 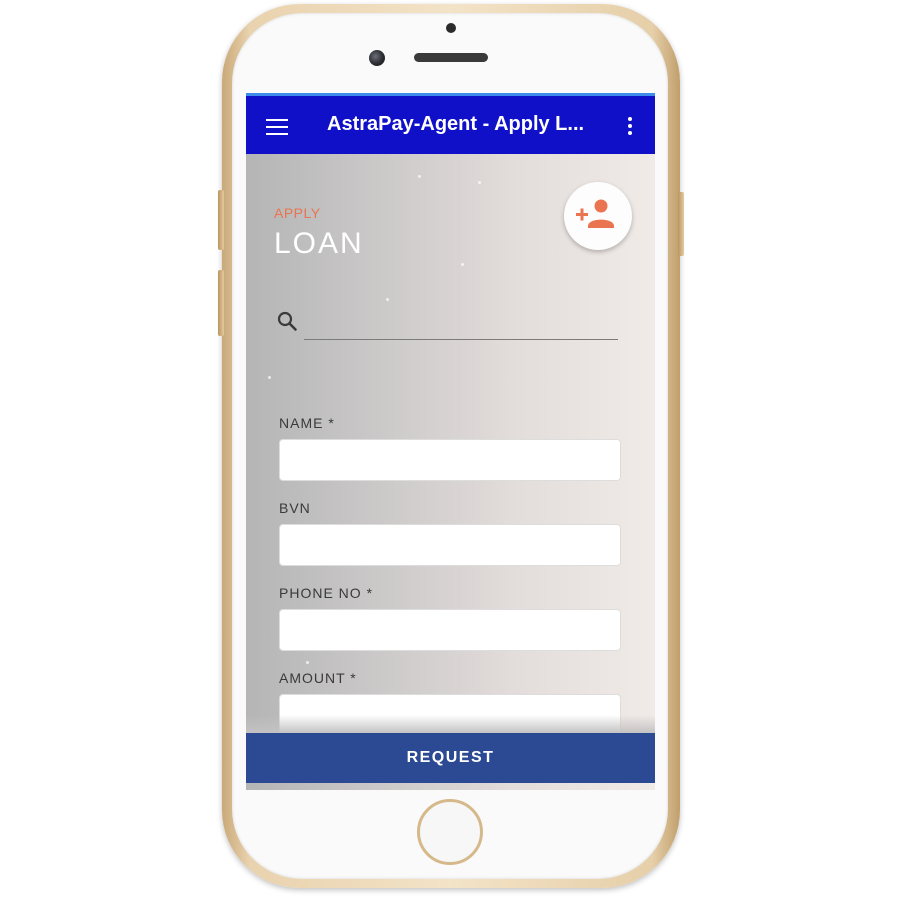 What do you see at coordinates (451, 28) in the screenshot?
I see `proximity-sensor` at bounding box center [451, 28].